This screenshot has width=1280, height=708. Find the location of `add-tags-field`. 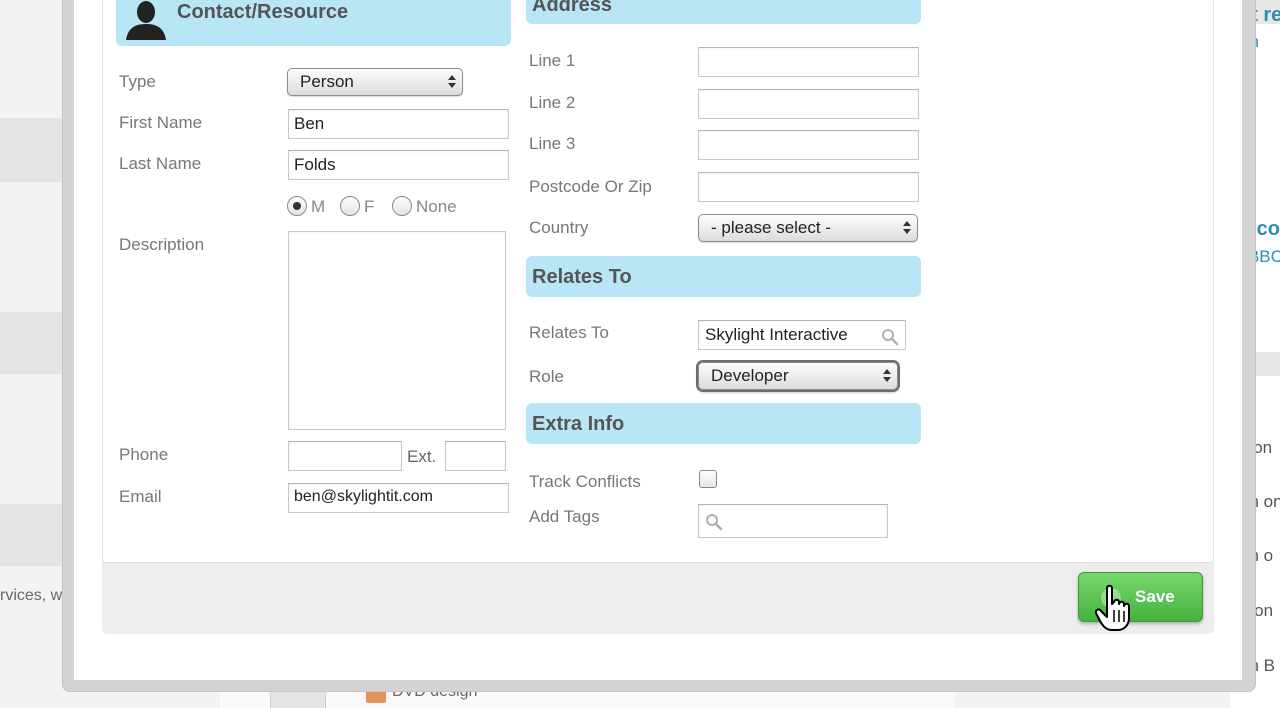

add-tags-field is located at coordinates (793, 521).